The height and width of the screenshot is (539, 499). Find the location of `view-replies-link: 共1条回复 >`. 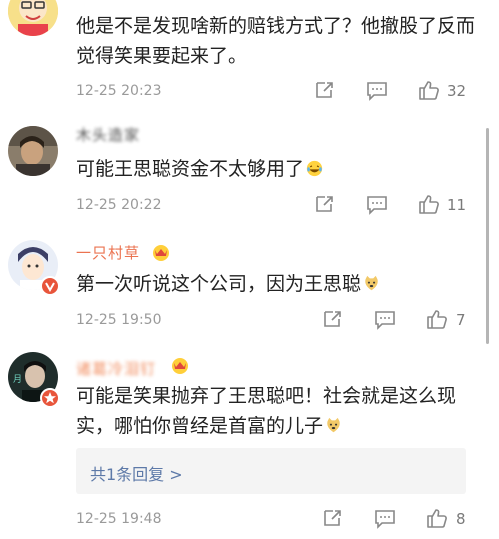

view-replies-link: 共1条回复 > is located at coordinates (136, 473).